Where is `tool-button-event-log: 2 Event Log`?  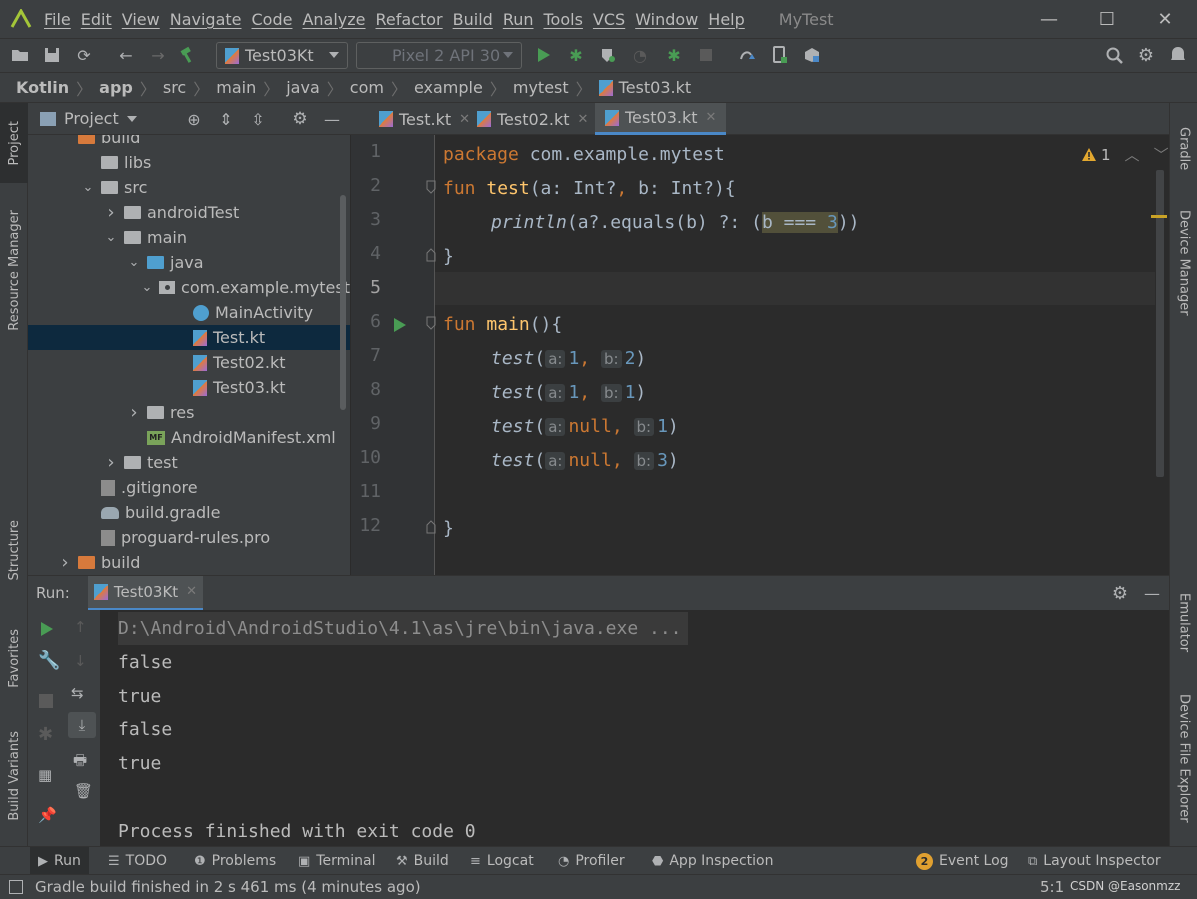
tool-button-event-log: 2 Event Log is located at coordinates (962, 861).